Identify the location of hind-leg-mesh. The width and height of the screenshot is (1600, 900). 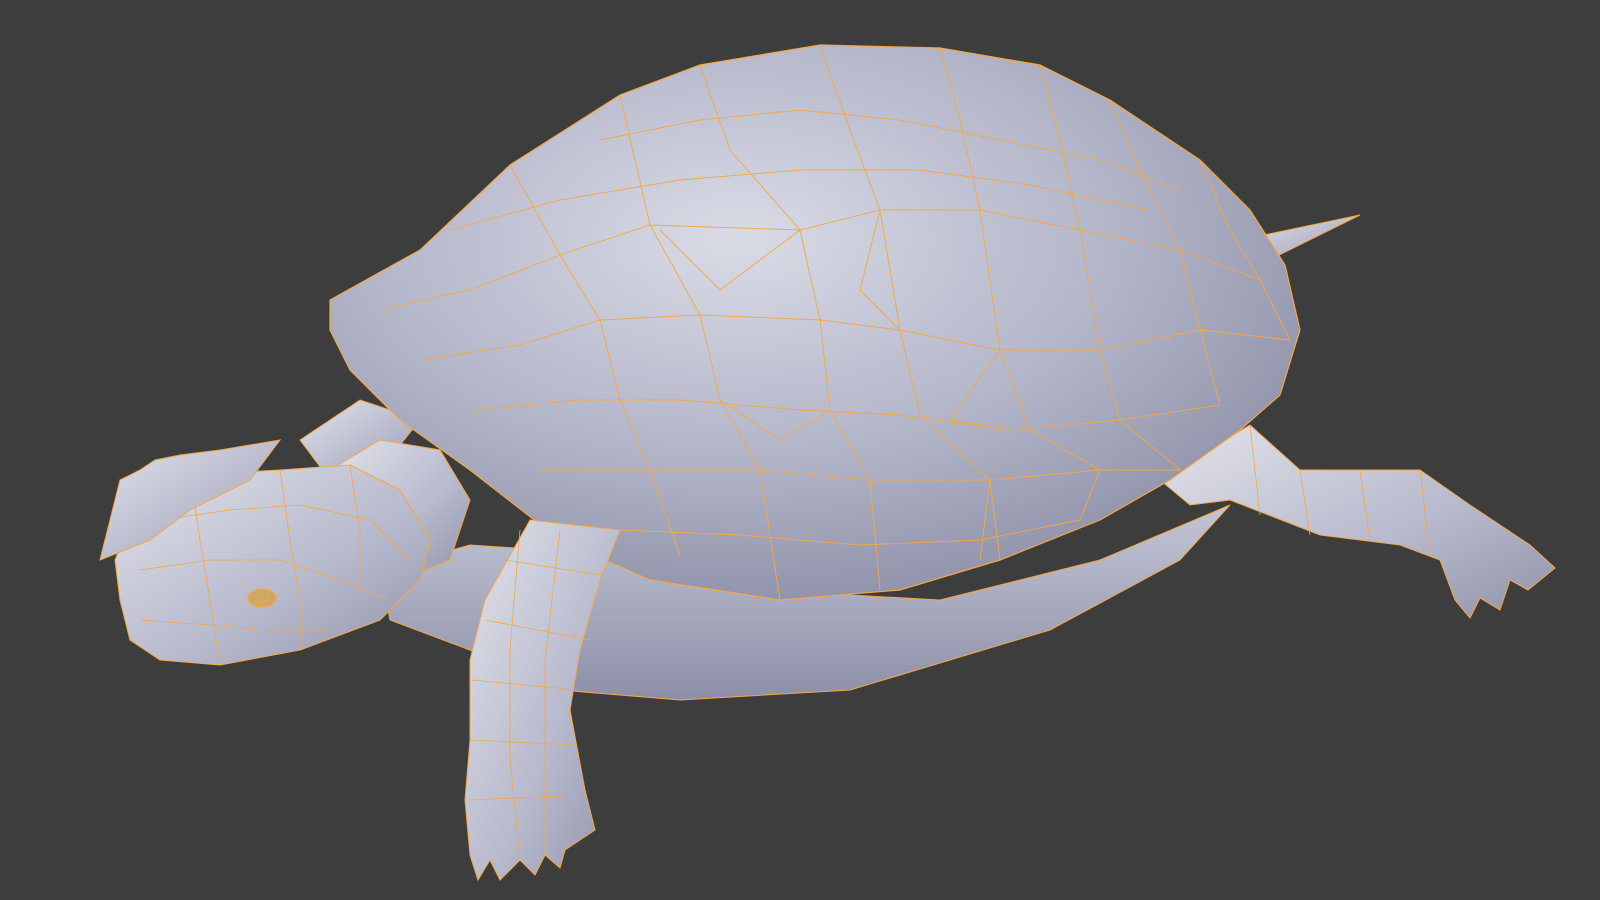
(1357, 521).